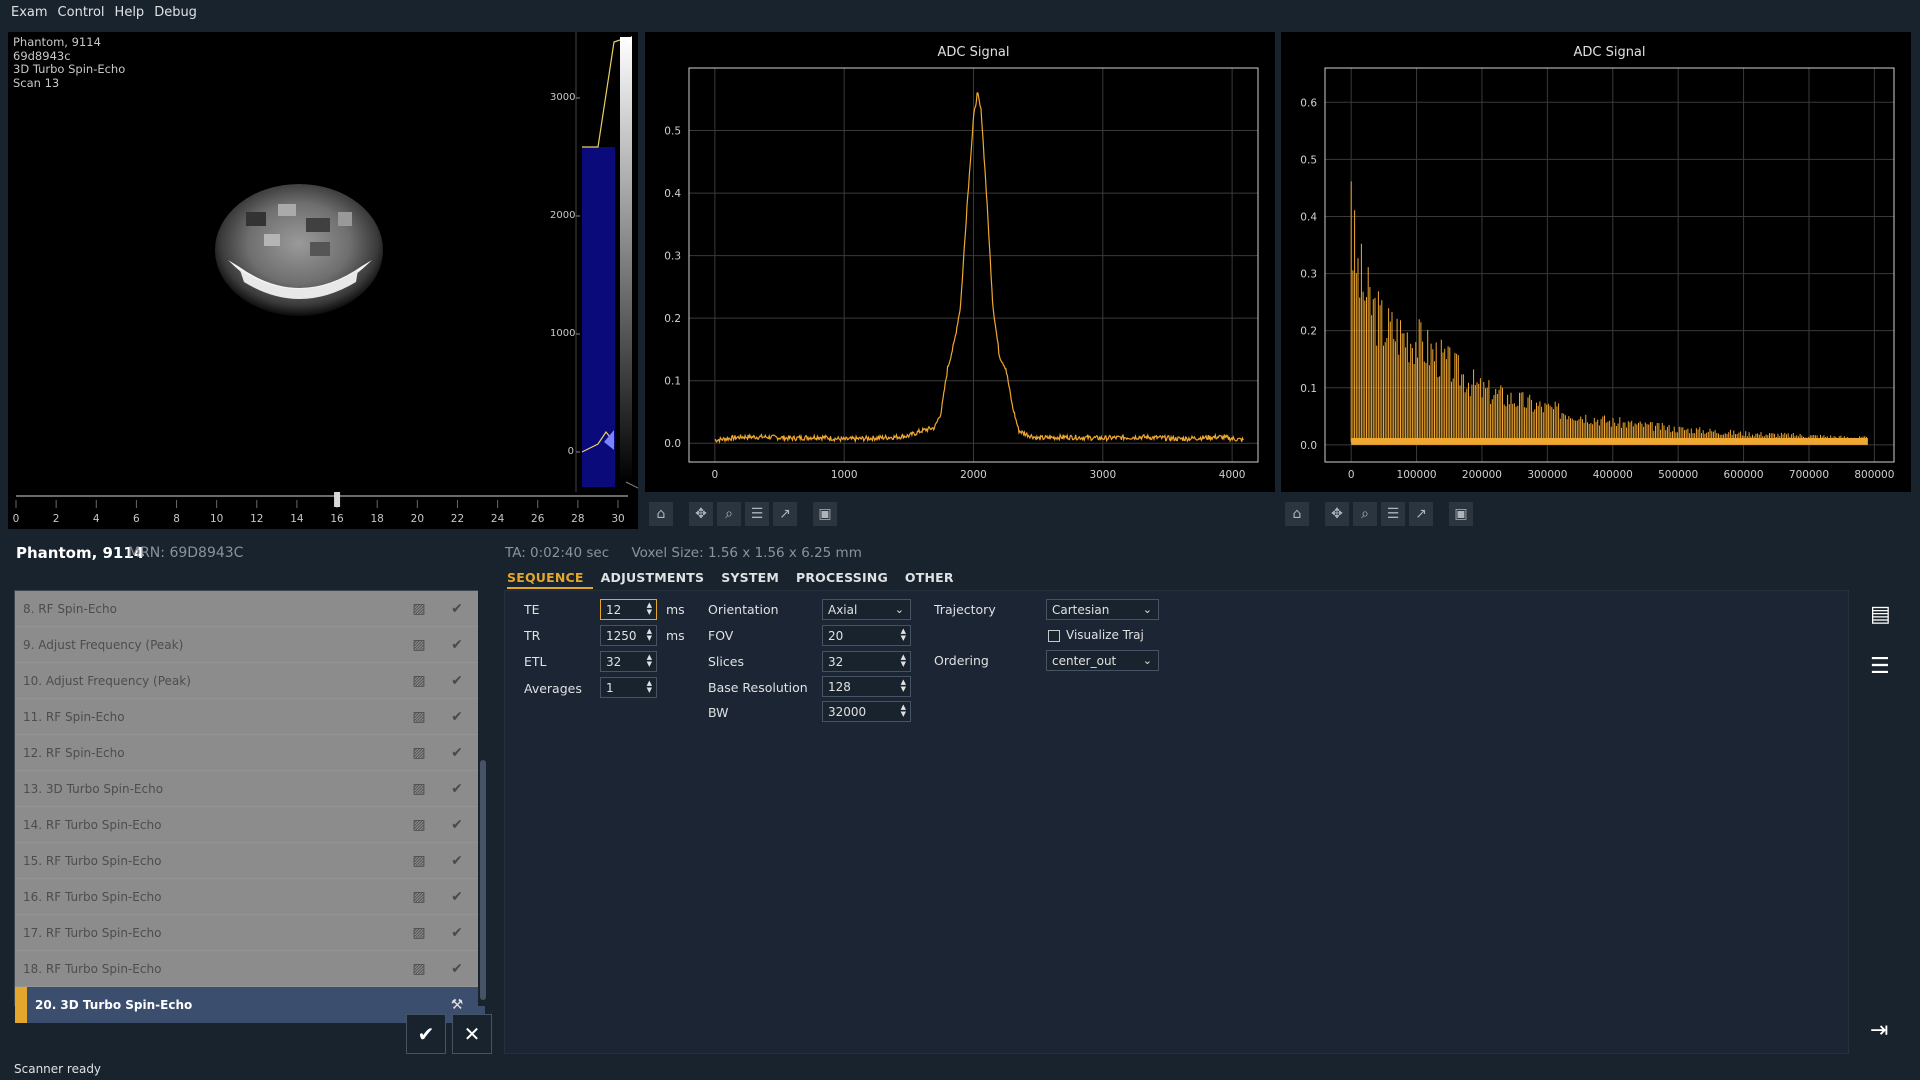 This screenshot has height=1080, width=1920. What do you see at coordinates (839, 686) in the screenshot?
I see `base-resolution-value: 128` at bounding box center [839, 686].